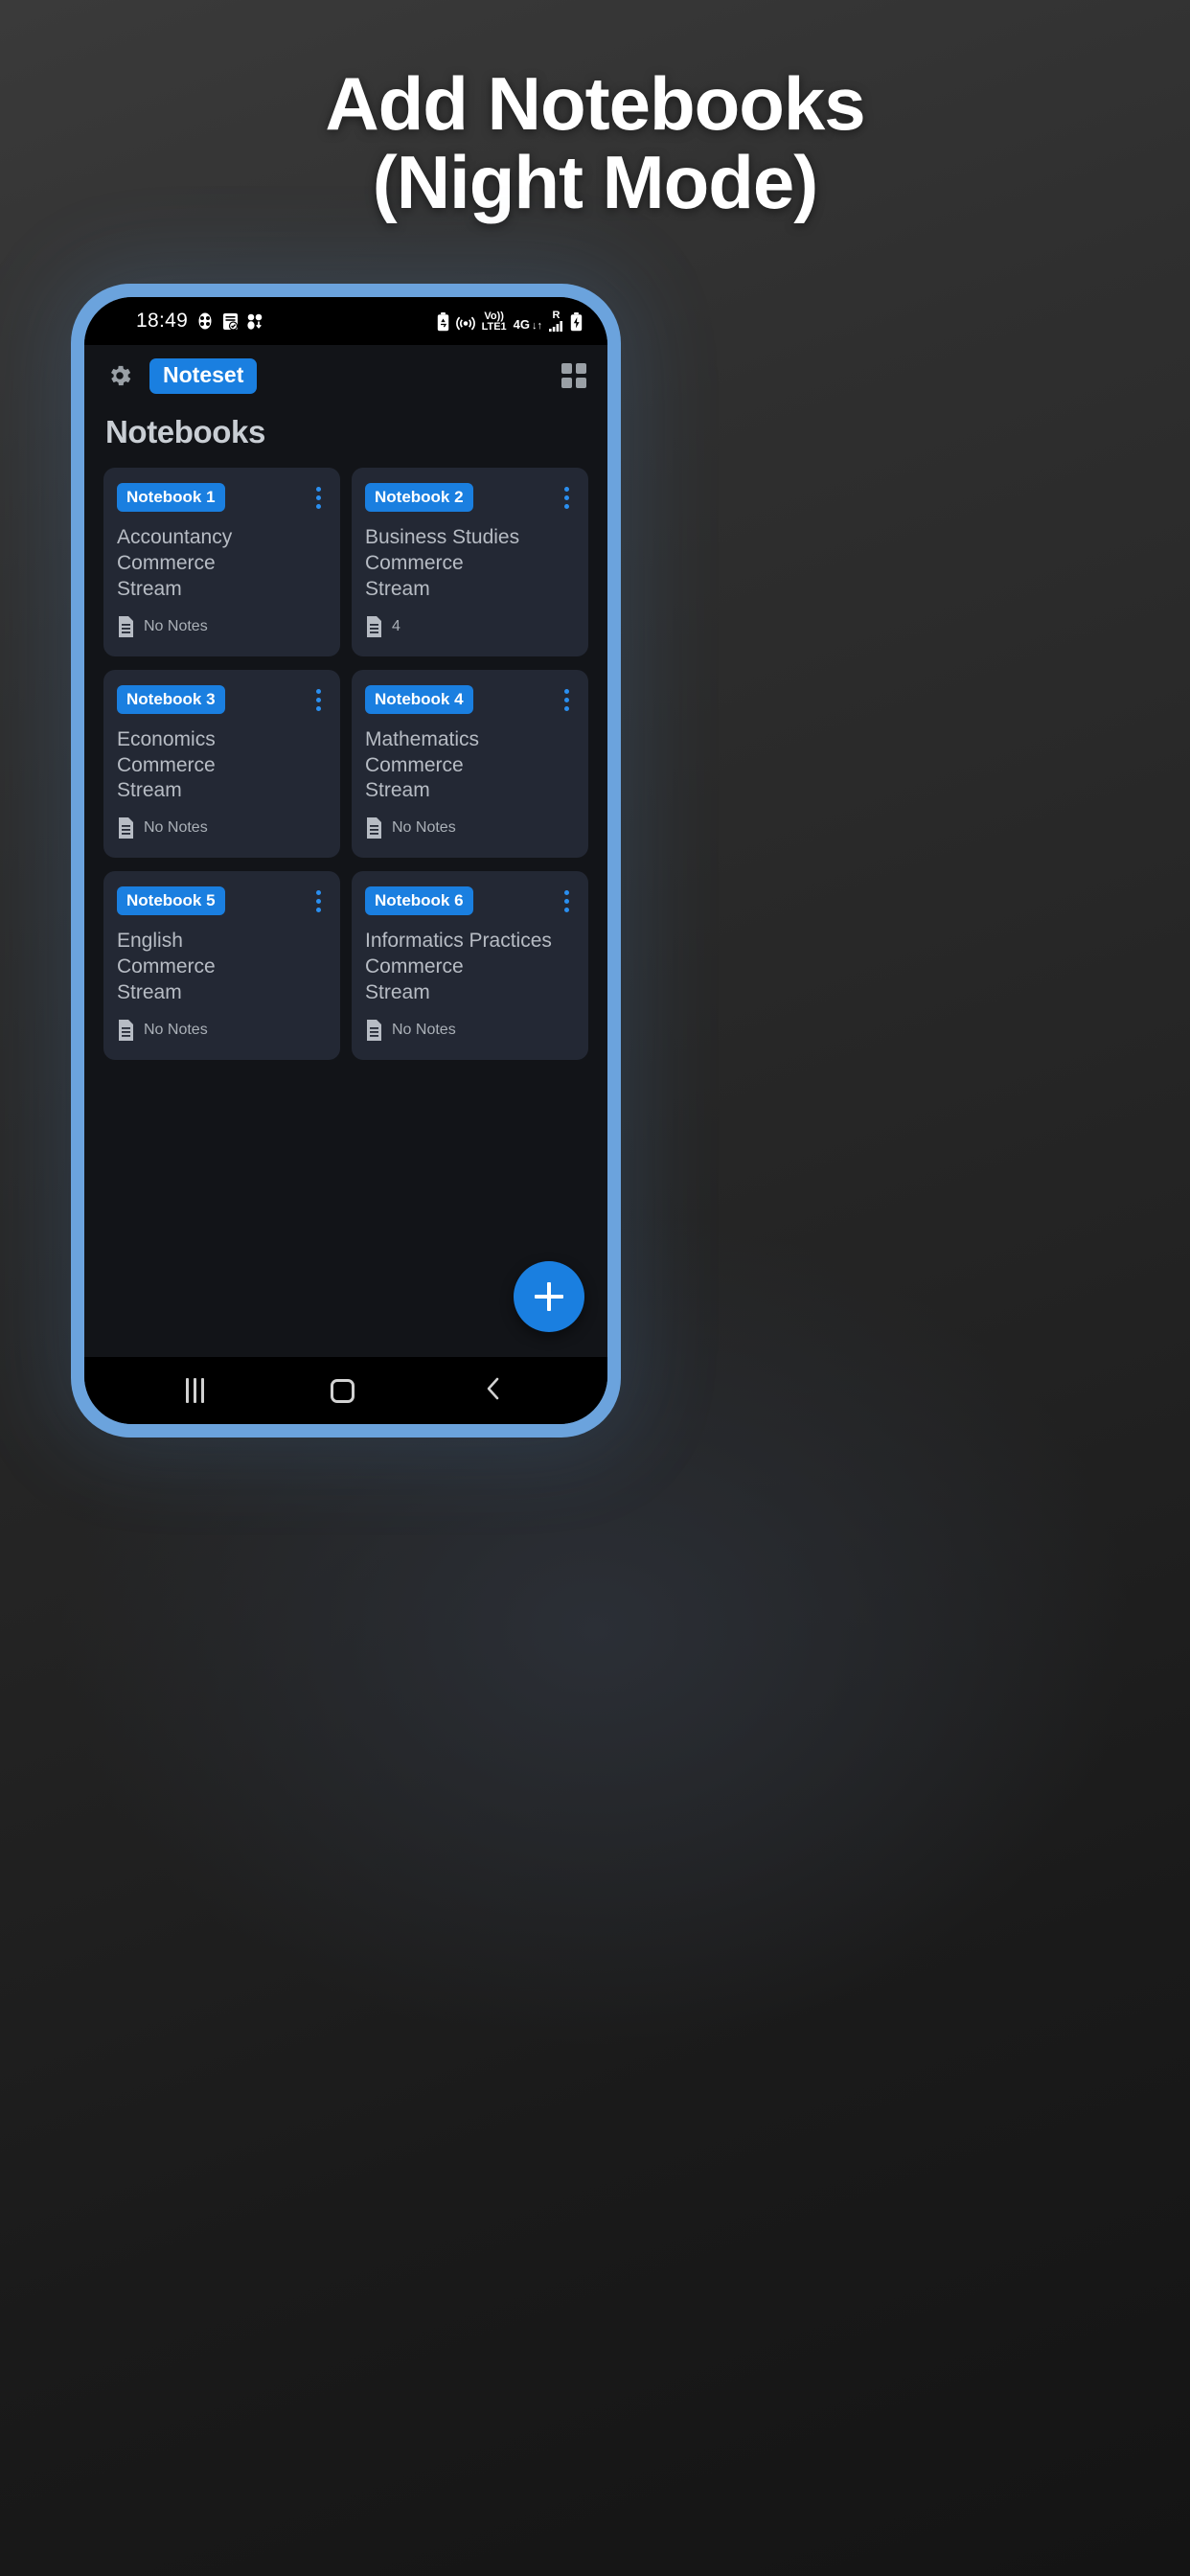  I want to click on card-header: Notebook 5, so click(222, 901).